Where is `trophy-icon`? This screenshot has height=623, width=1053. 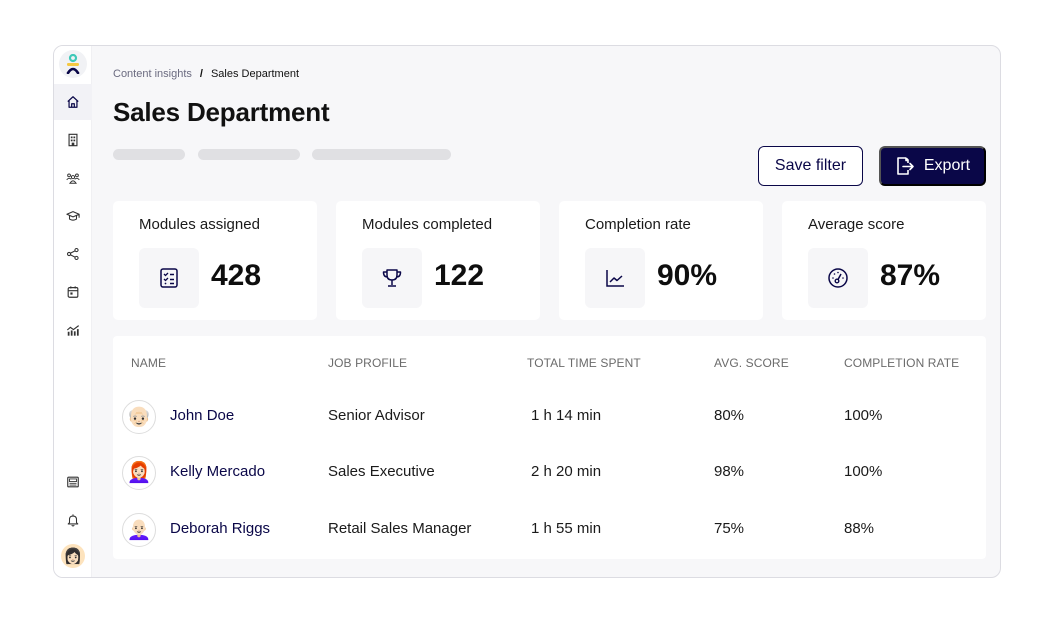 trophy-icon is located at coordinates (392, 278).